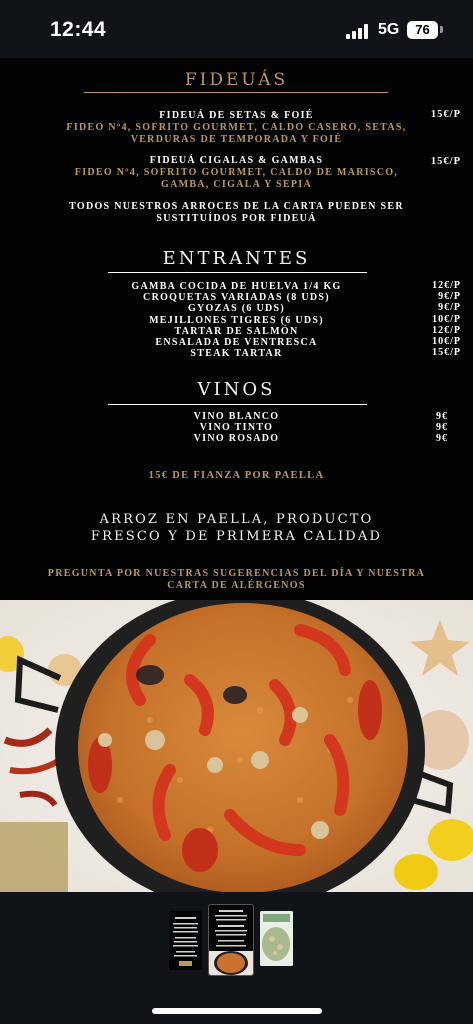 The image size is (473, 1024). I want to click on section-title-entrantes: ENTRANTES, so click(236, 258).